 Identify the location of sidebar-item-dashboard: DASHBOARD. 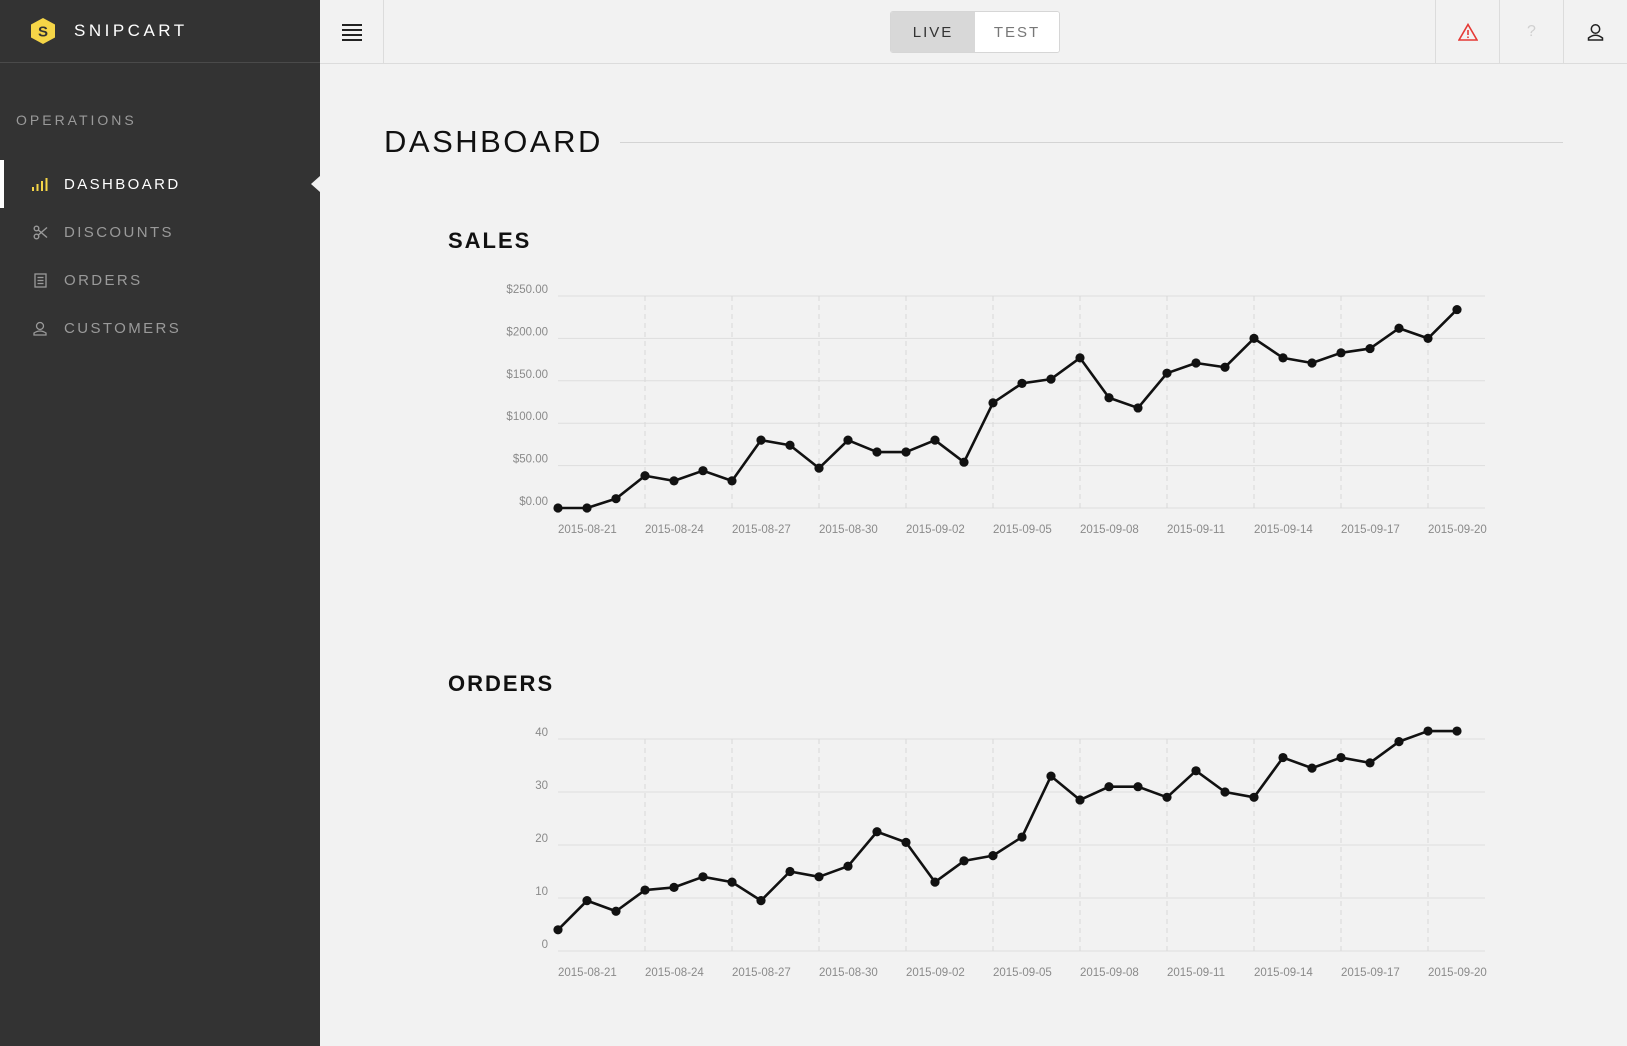
(160, 184).